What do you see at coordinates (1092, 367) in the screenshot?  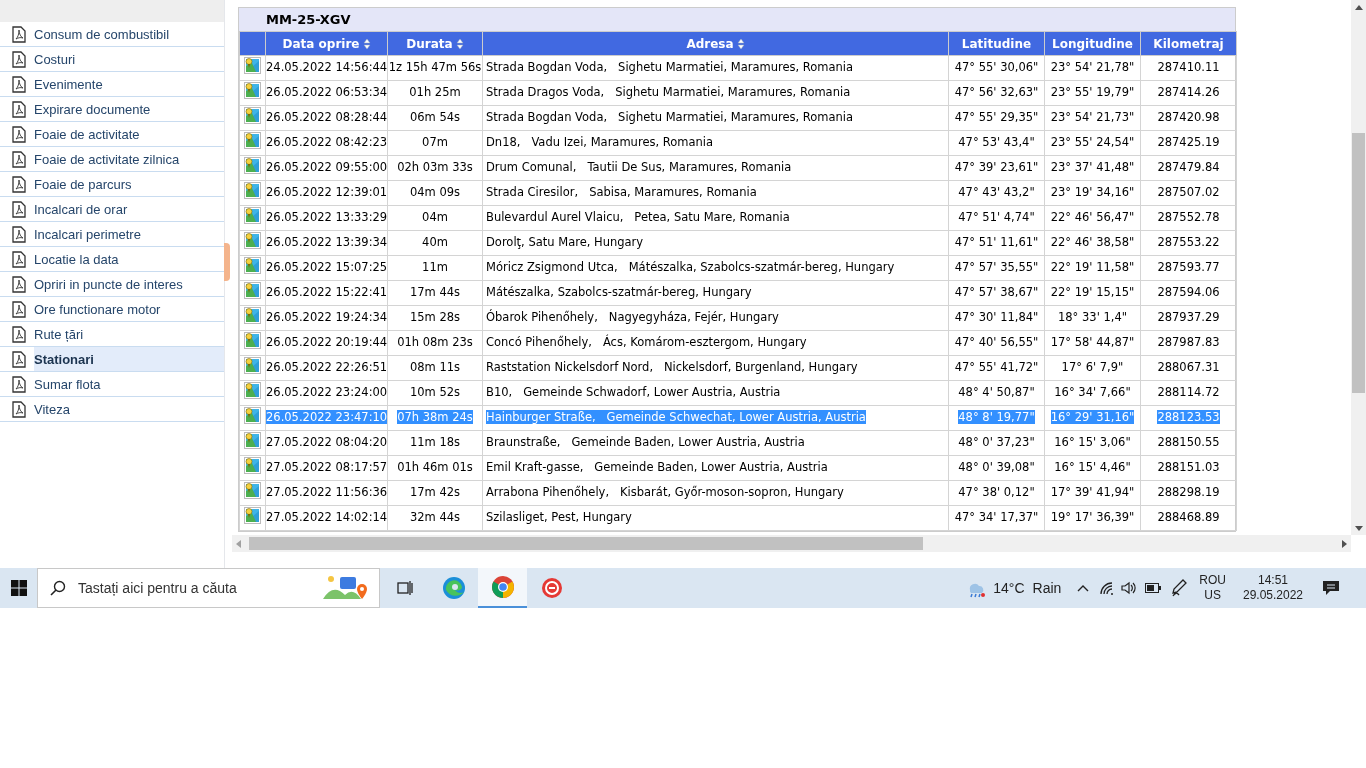 I see `table-cell: 17° 6' 7,9"` at bounding box center [1092, 367].